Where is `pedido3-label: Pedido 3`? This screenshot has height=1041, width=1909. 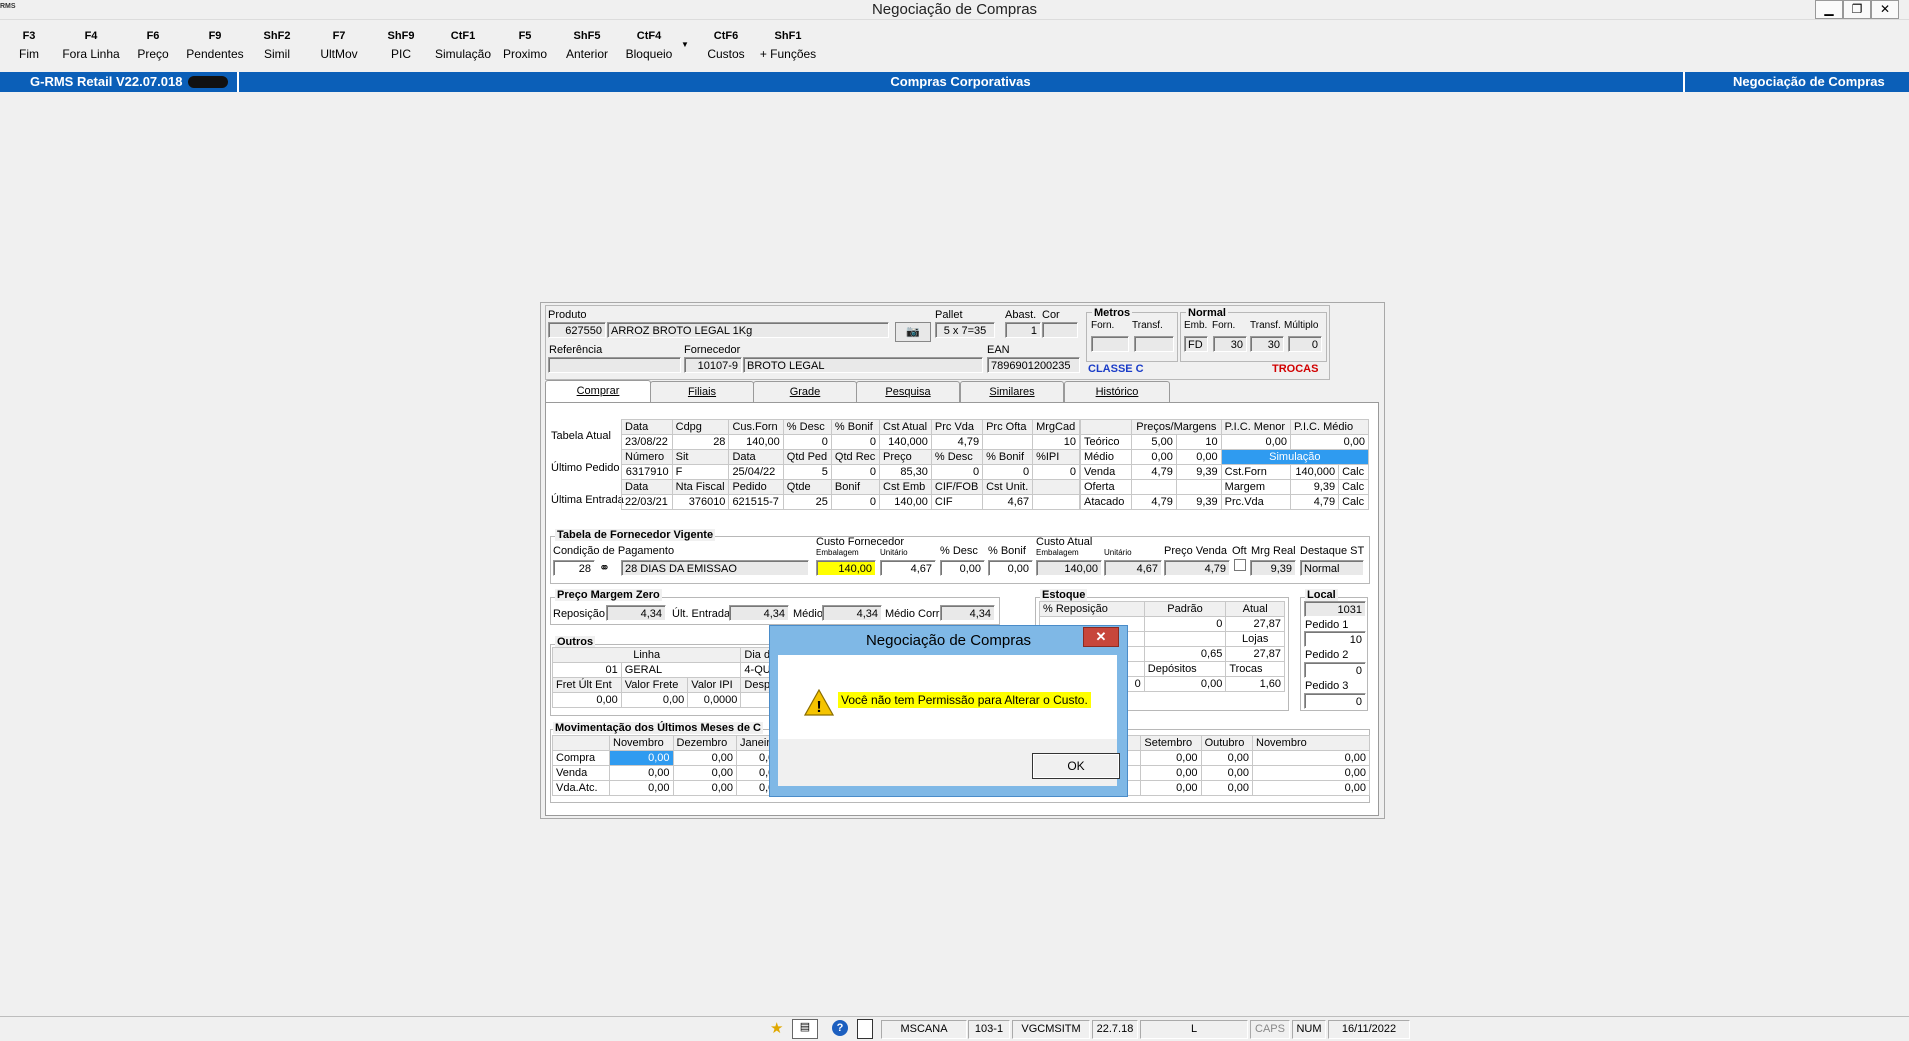 pedido3-label: Pedido 3 is located at coordinates (1327, 686).